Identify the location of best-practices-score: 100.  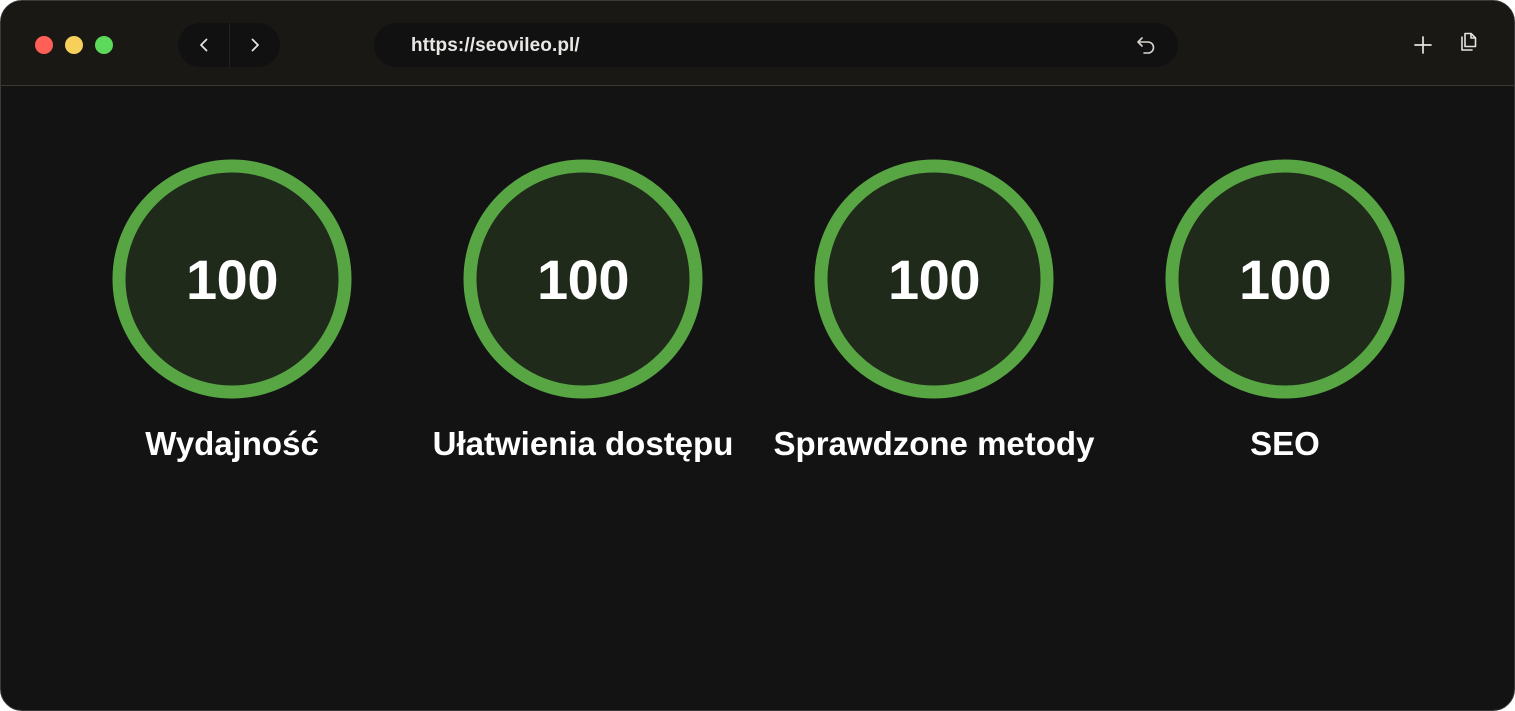
(934, 279).